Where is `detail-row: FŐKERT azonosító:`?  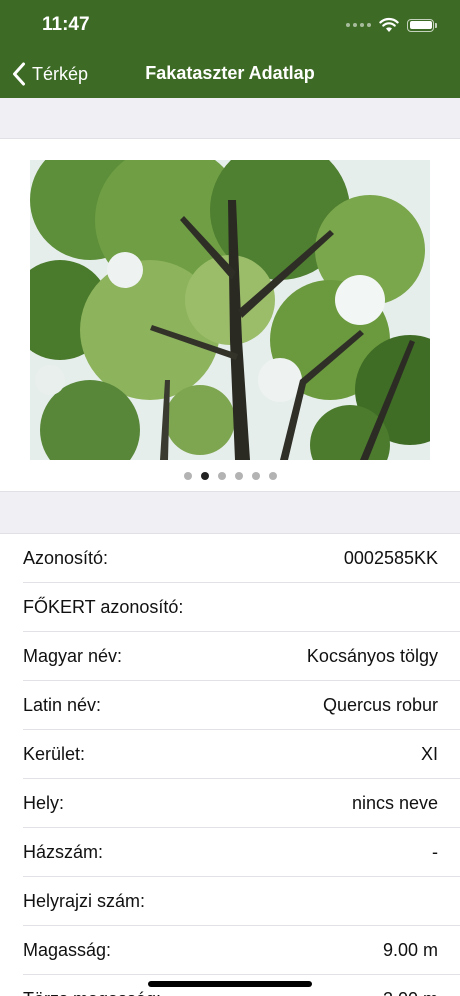
detail-row: FŐKERT azonosító: is located at coordinates (230, 607).